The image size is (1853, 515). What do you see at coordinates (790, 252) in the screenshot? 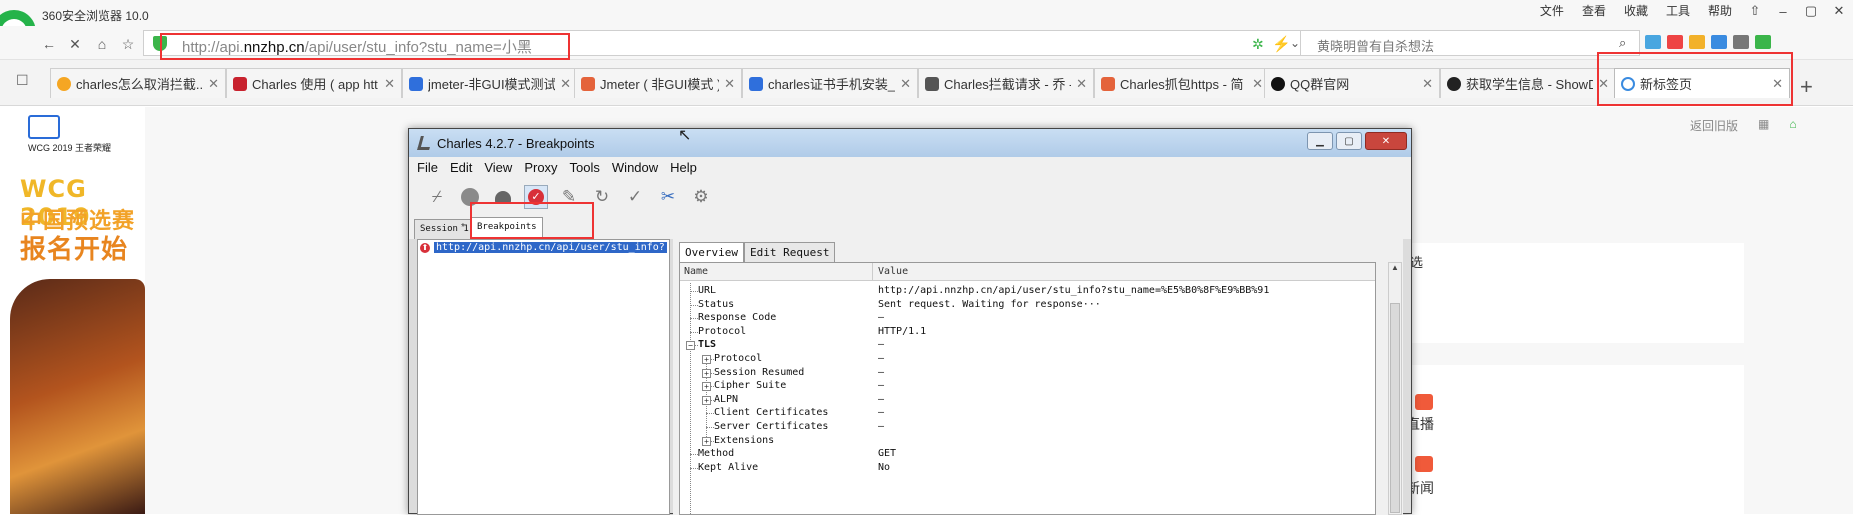
I see `tab-edit-request: Edit Request` at bounding box center [790, 252].